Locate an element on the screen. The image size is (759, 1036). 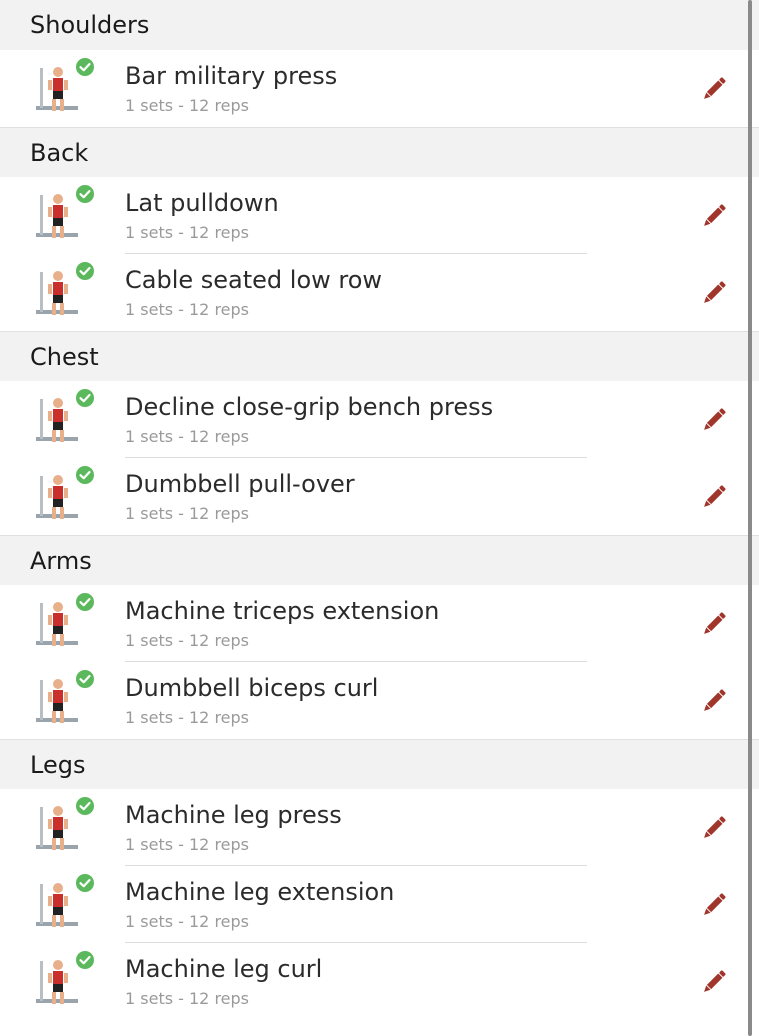
exercise-row: Machine leg press 1 sets - 12 reps is located at coordinates (379, 827).